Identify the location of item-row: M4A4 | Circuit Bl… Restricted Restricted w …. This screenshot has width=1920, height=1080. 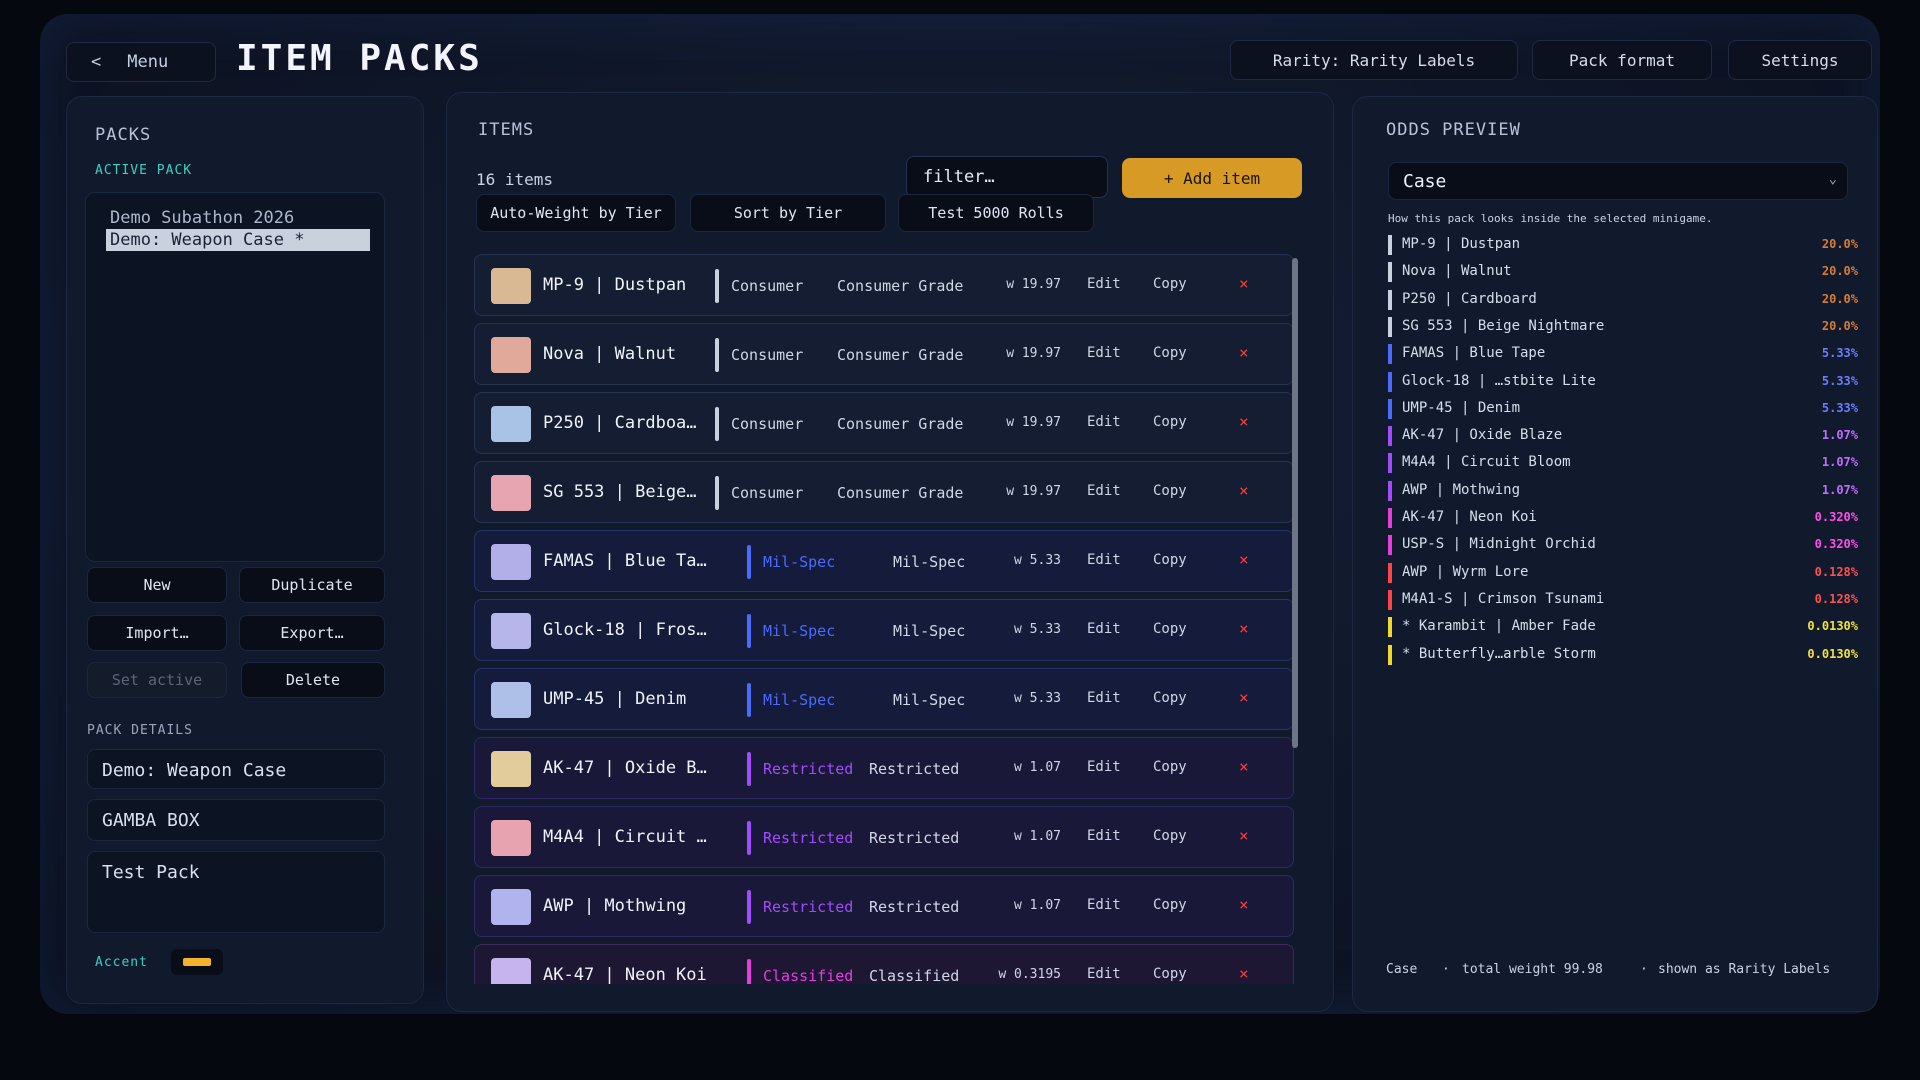
(884, 837).